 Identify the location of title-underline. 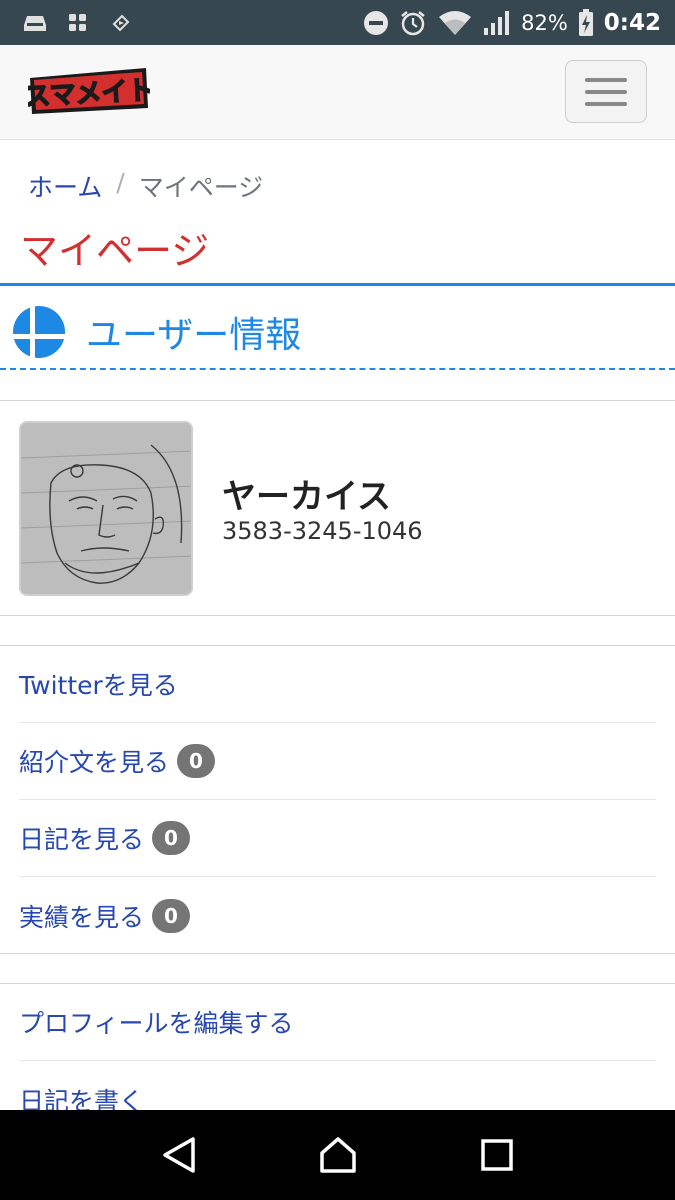
(337, 284).